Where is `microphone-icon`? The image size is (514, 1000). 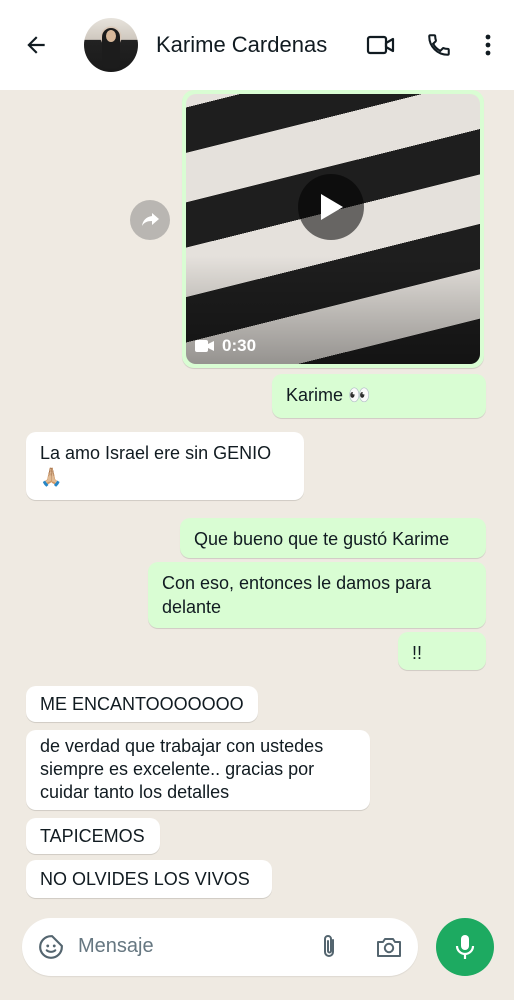
microphone-icon is located at coordinates (465, 947).